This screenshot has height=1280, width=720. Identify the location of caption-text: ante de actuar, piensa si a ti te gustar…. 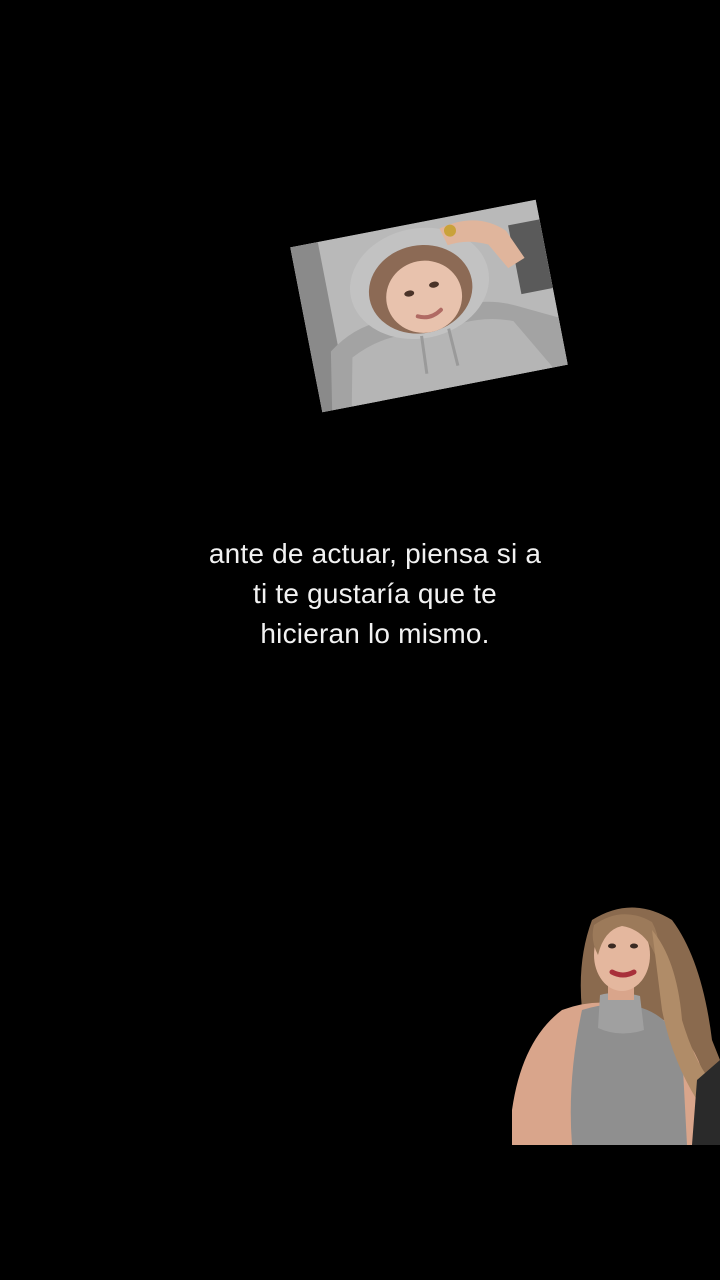
(375, 593).